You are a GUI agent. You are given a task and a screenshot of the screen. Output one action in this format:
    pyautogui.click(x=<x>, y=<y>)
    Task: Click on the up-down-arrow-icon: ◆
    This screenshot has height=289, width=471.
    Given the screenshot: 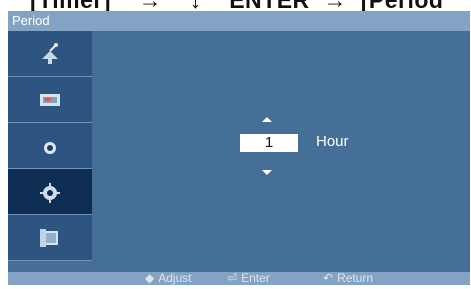 What is the action you would take?
    pyautogui.click(x=150, y=278)
    